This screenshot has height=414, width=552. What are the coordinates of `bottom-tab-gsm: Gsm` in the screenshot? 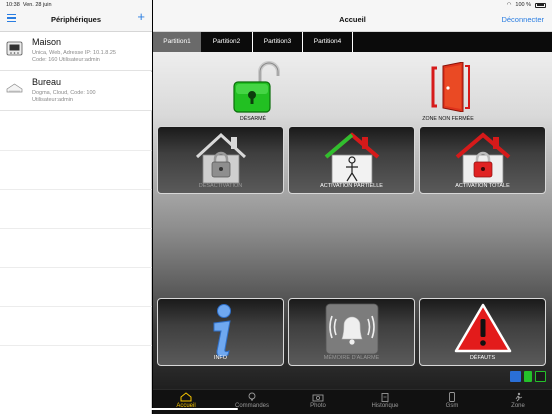 It's located at (452, 400).